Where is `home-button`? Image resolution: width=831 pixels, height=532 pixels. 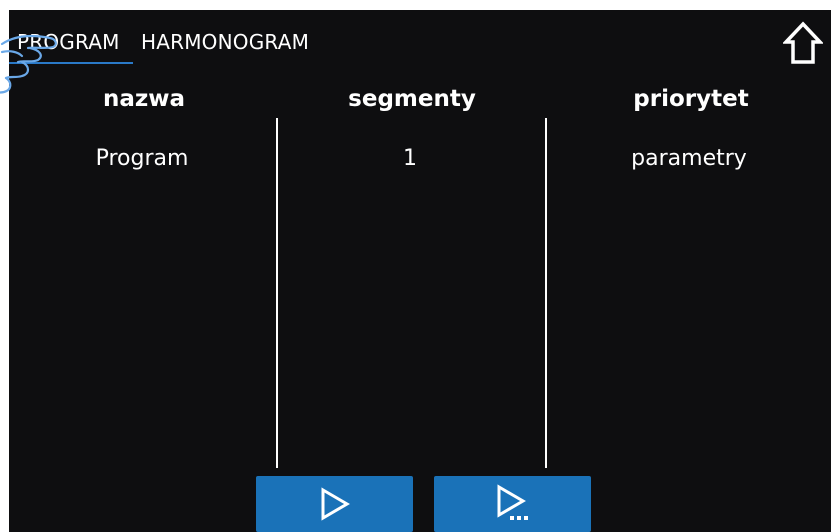
home-button is located at coordinates (803, 43).